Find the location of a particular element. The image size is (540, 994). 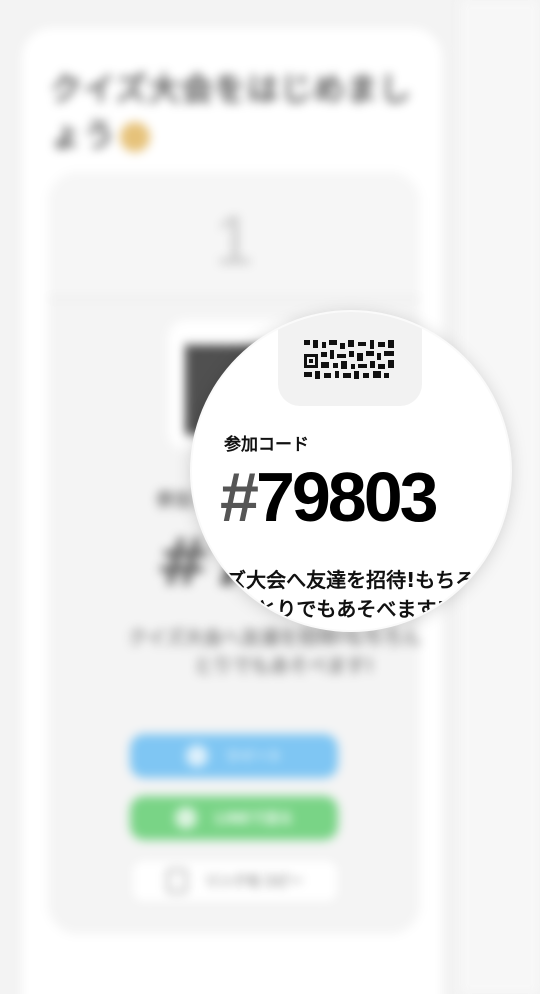

tweet-label: ツイート is located at coordinates (254, 757).